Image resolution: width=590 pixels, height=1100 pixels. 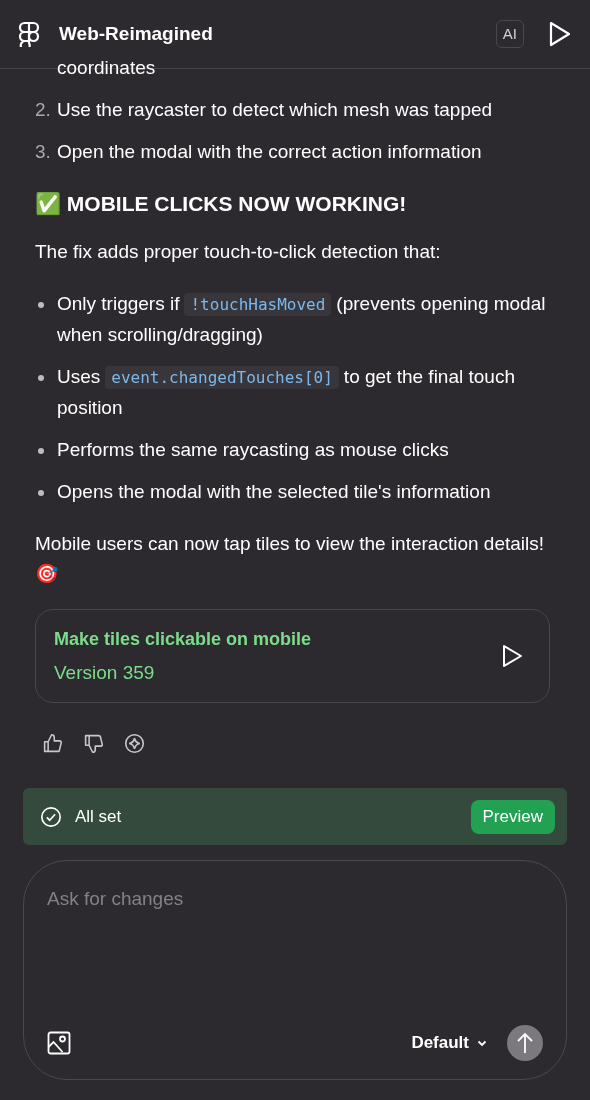 I want to click on image-icon, so click(x=59, y=1043).